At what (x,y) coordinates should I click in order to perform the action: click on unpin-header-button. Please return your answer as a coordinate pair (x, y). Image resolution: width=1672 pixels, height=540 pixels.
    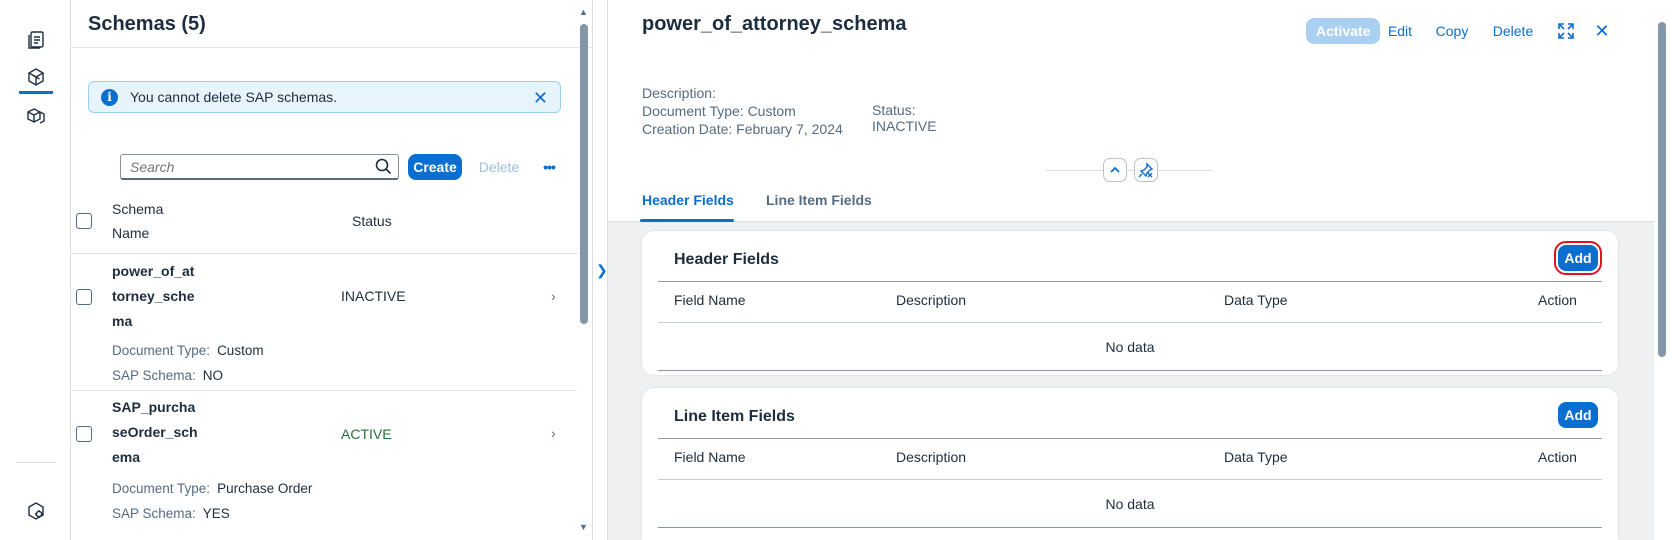
    Looking at the image, I should click on (1146, 170).